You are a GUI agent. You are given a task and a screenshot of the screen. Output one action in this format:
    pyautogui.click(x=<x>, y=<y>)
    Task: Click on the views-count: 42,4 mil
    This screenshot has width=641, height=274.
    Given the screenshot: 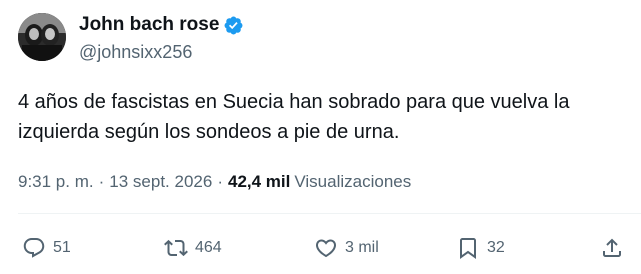 What is the action you would take?
    pyautogui.click(x=259, y=182)
    